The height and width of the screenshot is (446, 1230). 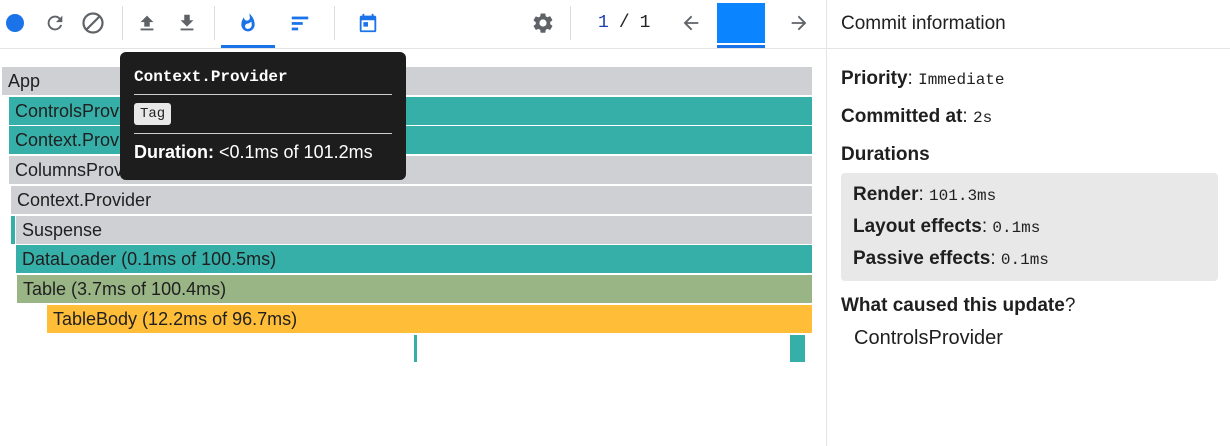 I want to click on upload-icon, so click(x=147, y=23).